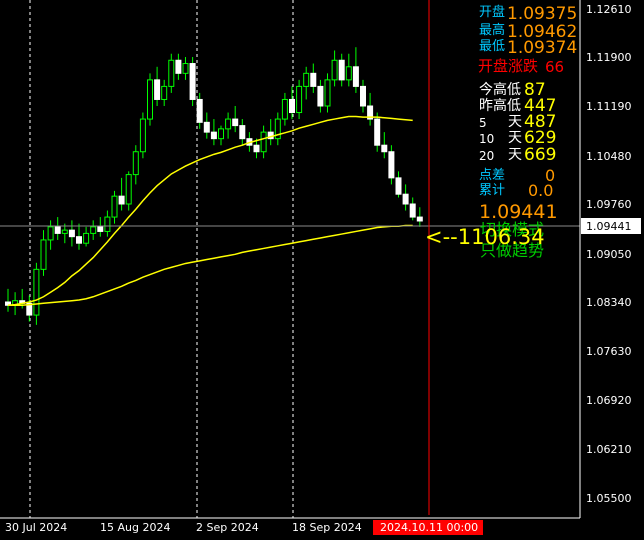 This screenshot has width=644, height=540. I want to click on moving-average-line, so click(210, 265).